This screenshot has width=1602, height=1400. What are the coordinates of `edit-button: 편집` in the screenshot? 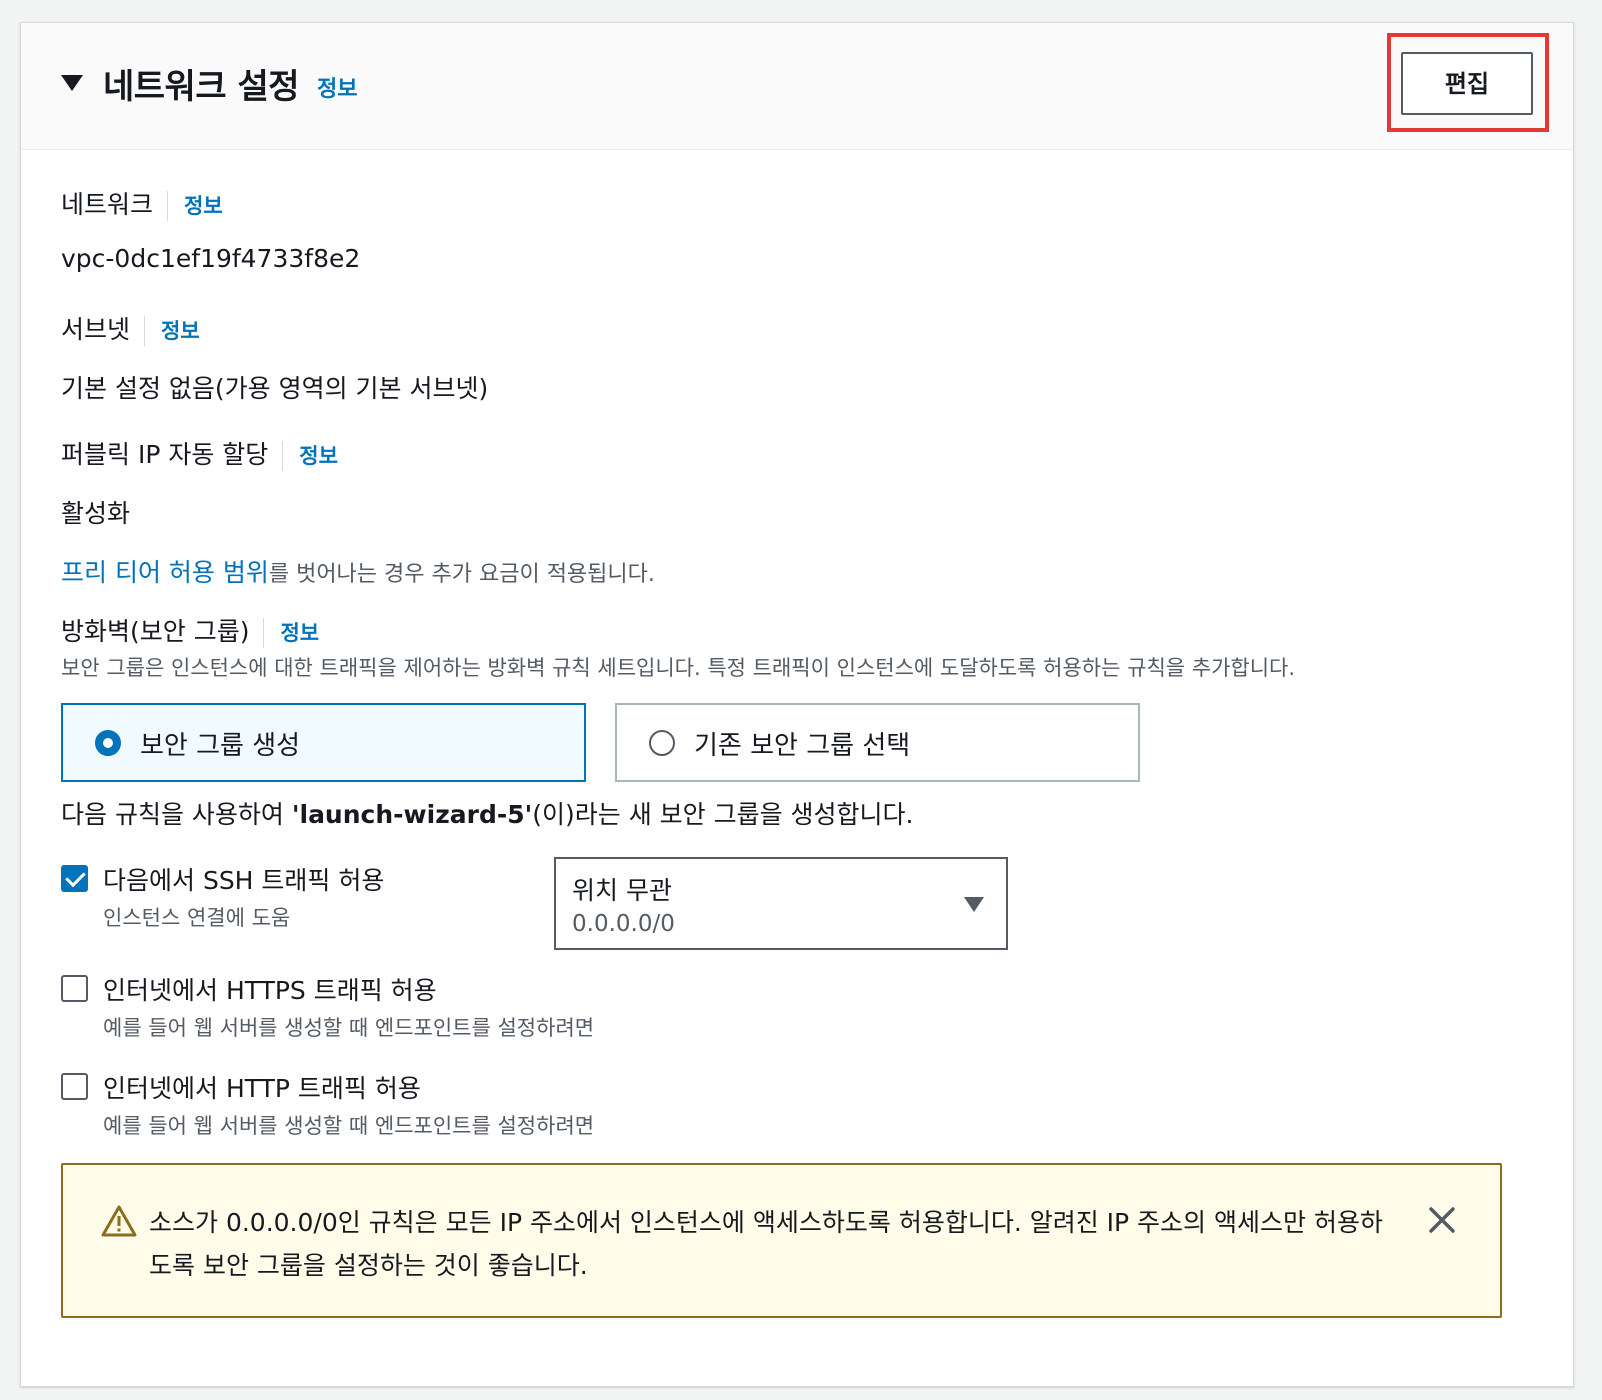 It's located at (1467, 83).